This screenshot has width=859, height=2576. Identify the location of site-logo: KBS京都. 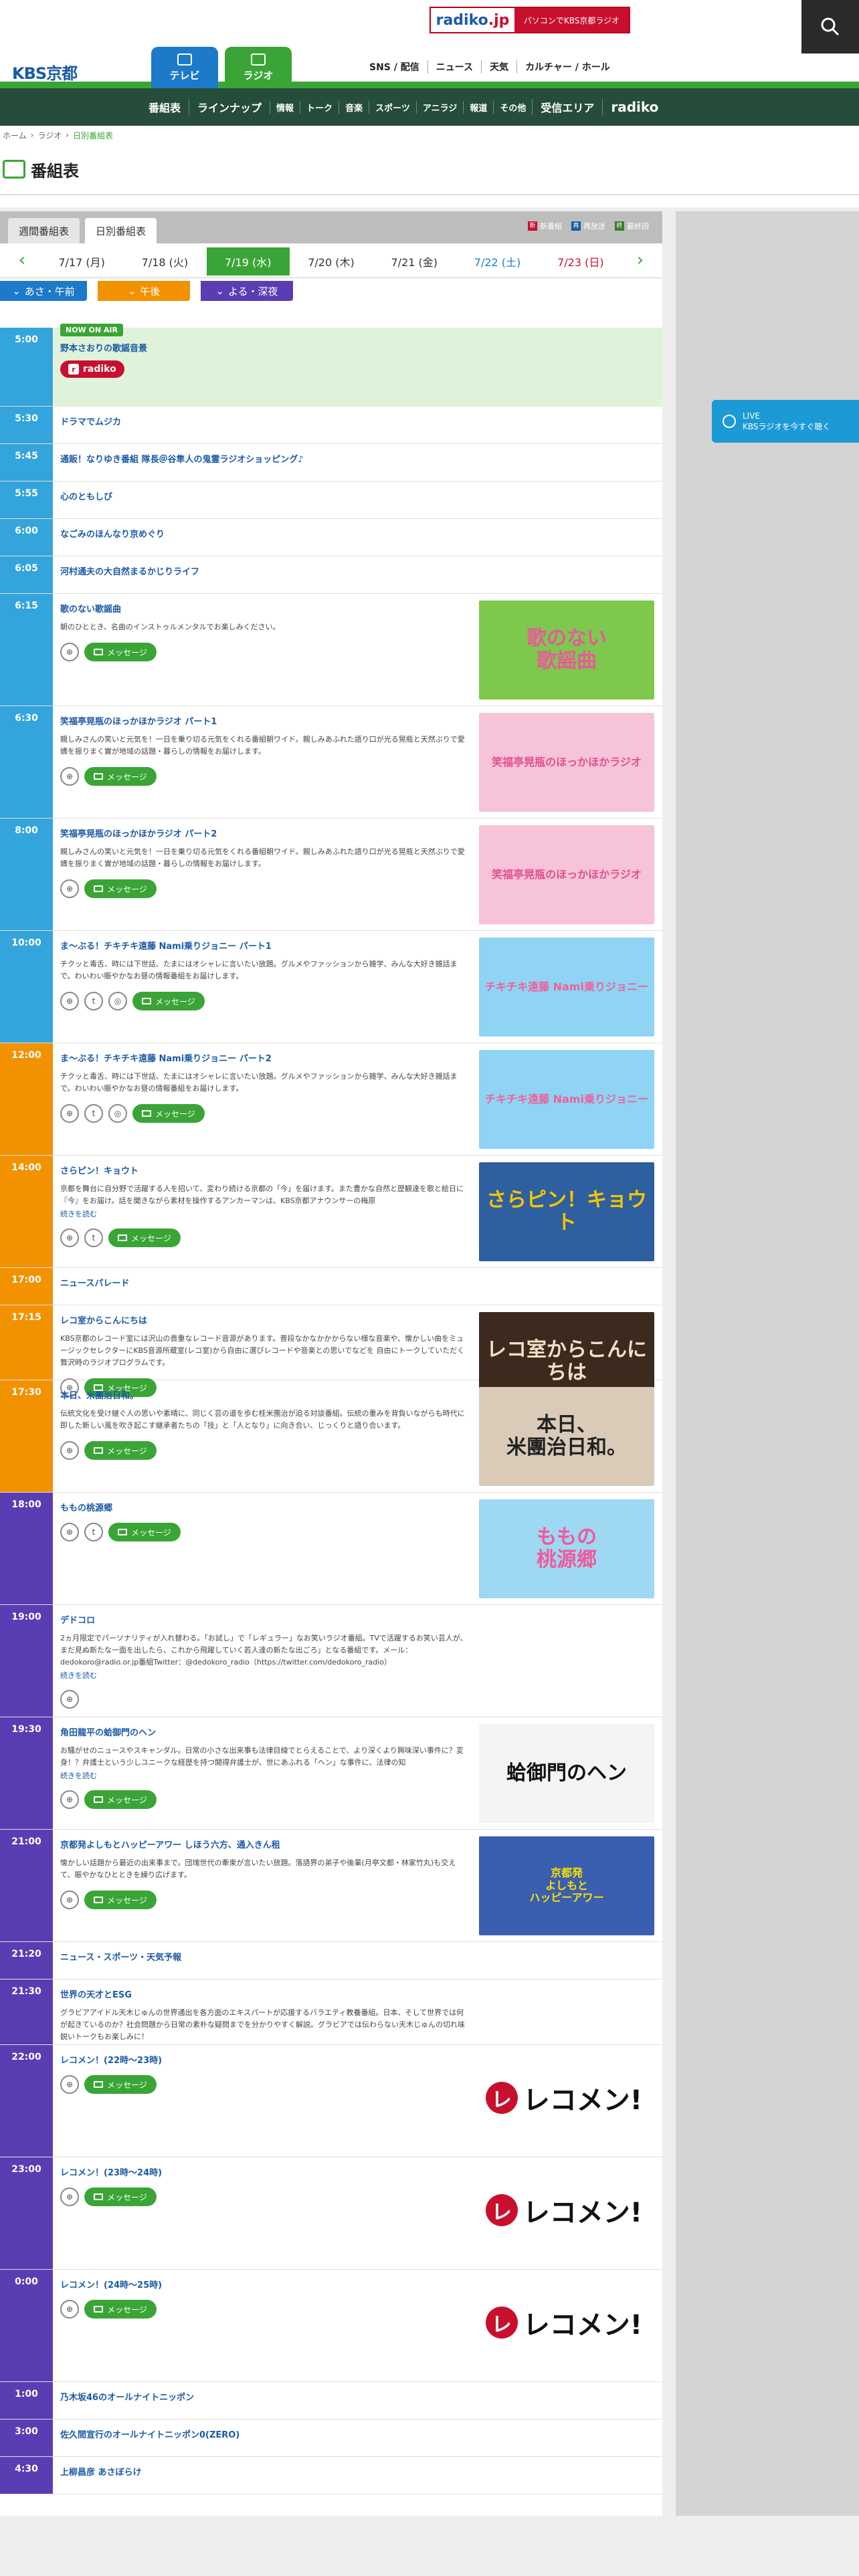
(45, 72).